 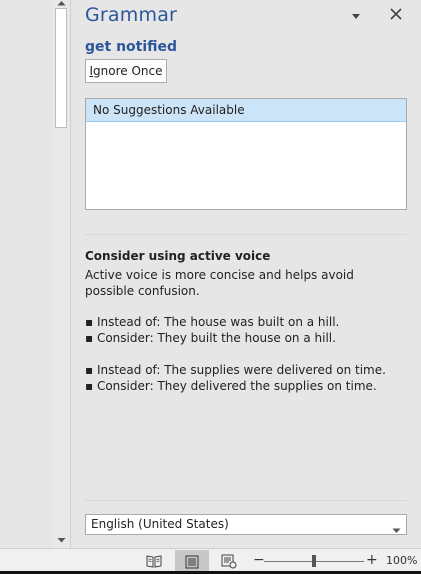 I want to click on web-layout-icon, so click(x=229, y=561).